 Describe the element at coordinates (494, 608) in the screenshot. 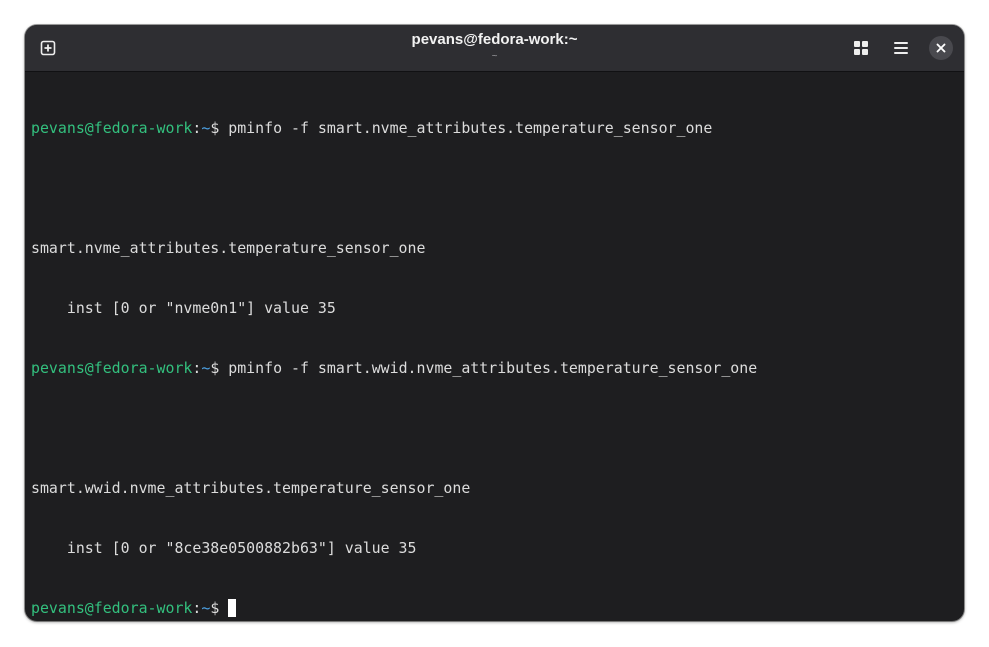

I see `terminal-line-prompt: pevans@fedora-work:~$` at that location.